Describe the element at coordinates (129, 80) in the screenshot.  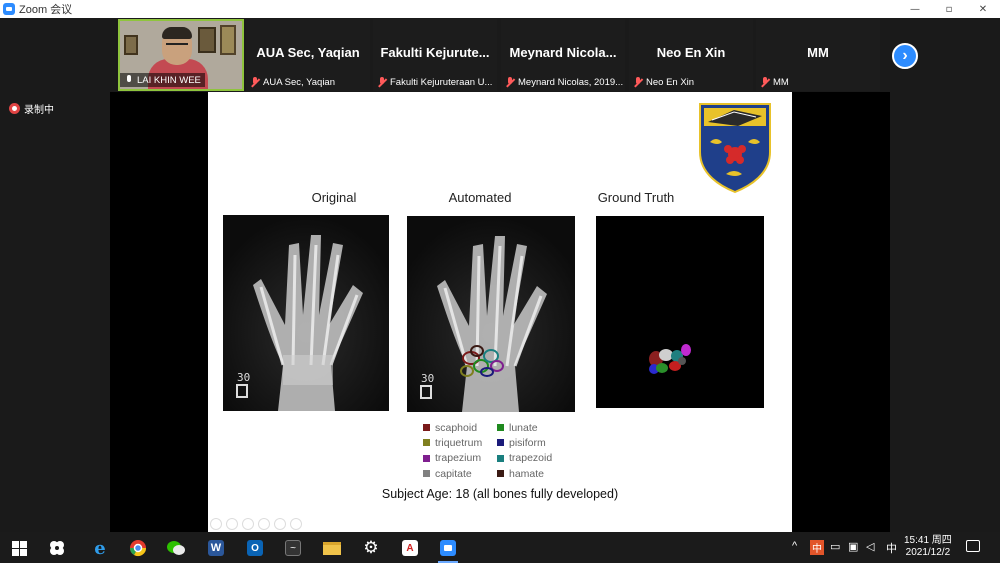
I see `microphone-icon` at that location.